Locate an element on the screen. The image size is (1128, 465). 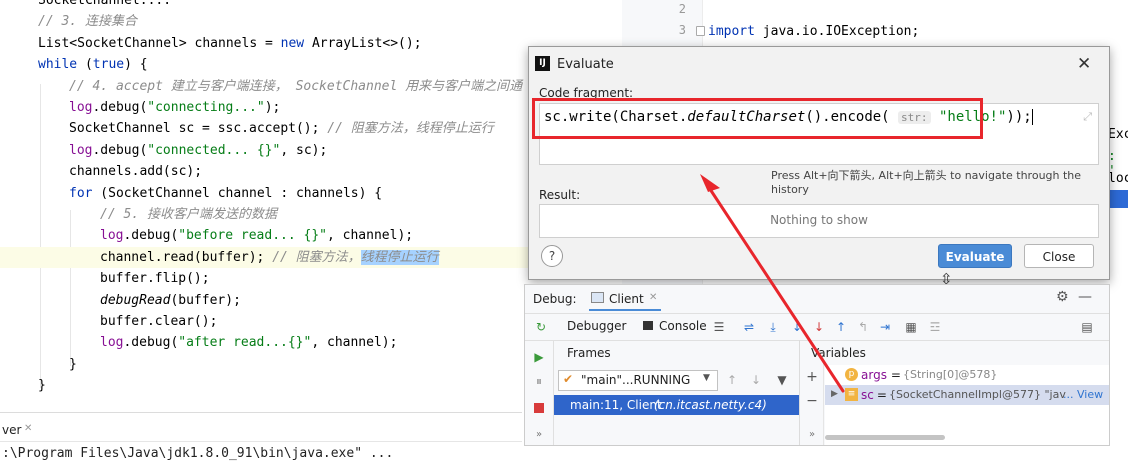
rerun-icon: ↻ is located at coordinates (541, 327).